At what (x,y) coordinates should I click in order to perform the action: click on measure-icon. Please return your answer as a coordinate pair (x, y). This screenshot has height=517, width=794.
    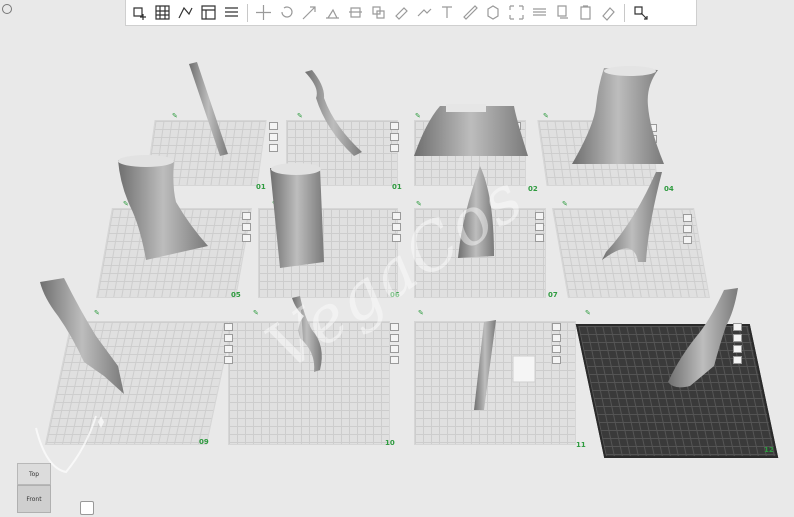
    Looking at the image, I should click on (470, 12).